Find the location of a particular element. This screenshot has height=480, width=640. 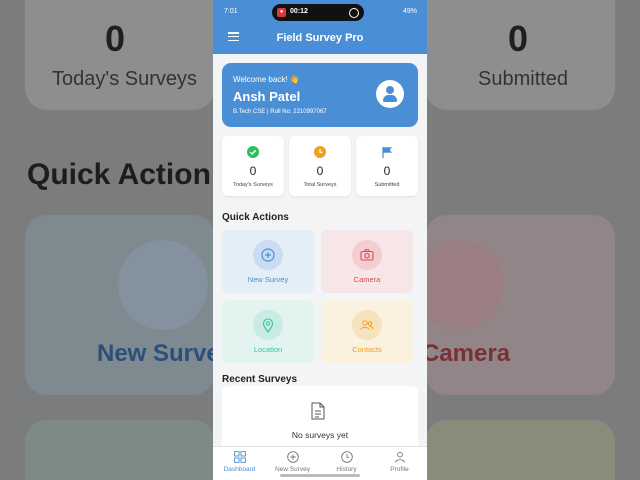

home-indicator is located at coordinates (320, 475).